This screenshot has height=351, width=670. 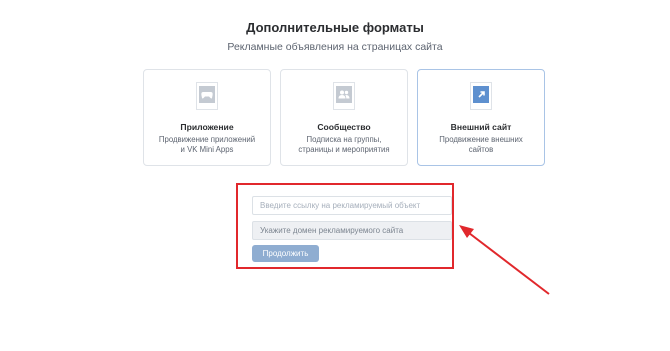 What do you see at coordinates (504, 260) in the screenshot?
I see `annotation-arrow` at bounding box center [504, 260].